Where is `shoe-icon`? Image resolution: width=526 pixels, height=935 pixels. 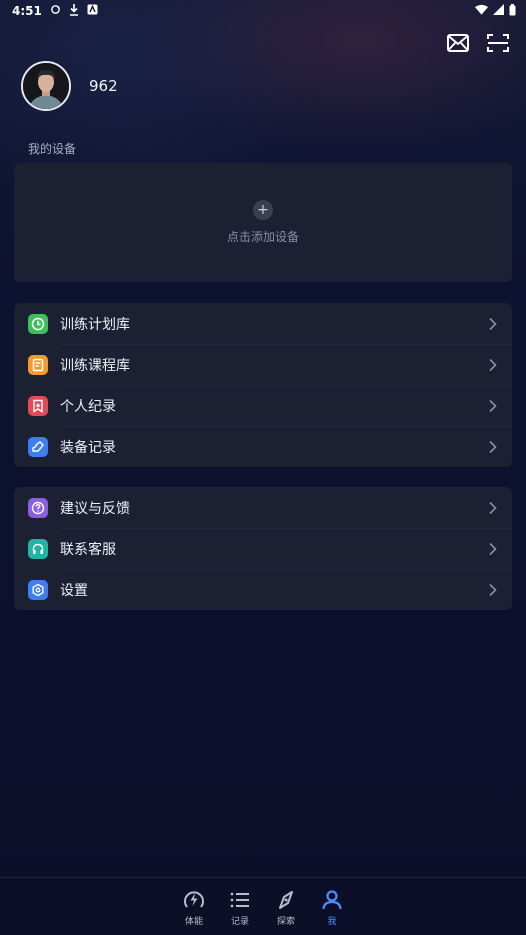 shoe-icon is located at coordinates (38, 446).